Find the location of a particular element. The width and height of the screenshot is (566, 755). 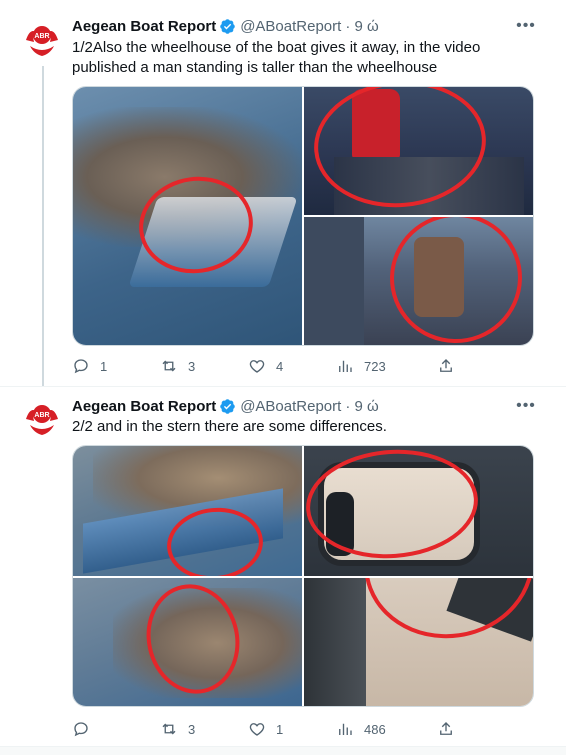

more-icon: ••• is located at coordinates (526, 29).